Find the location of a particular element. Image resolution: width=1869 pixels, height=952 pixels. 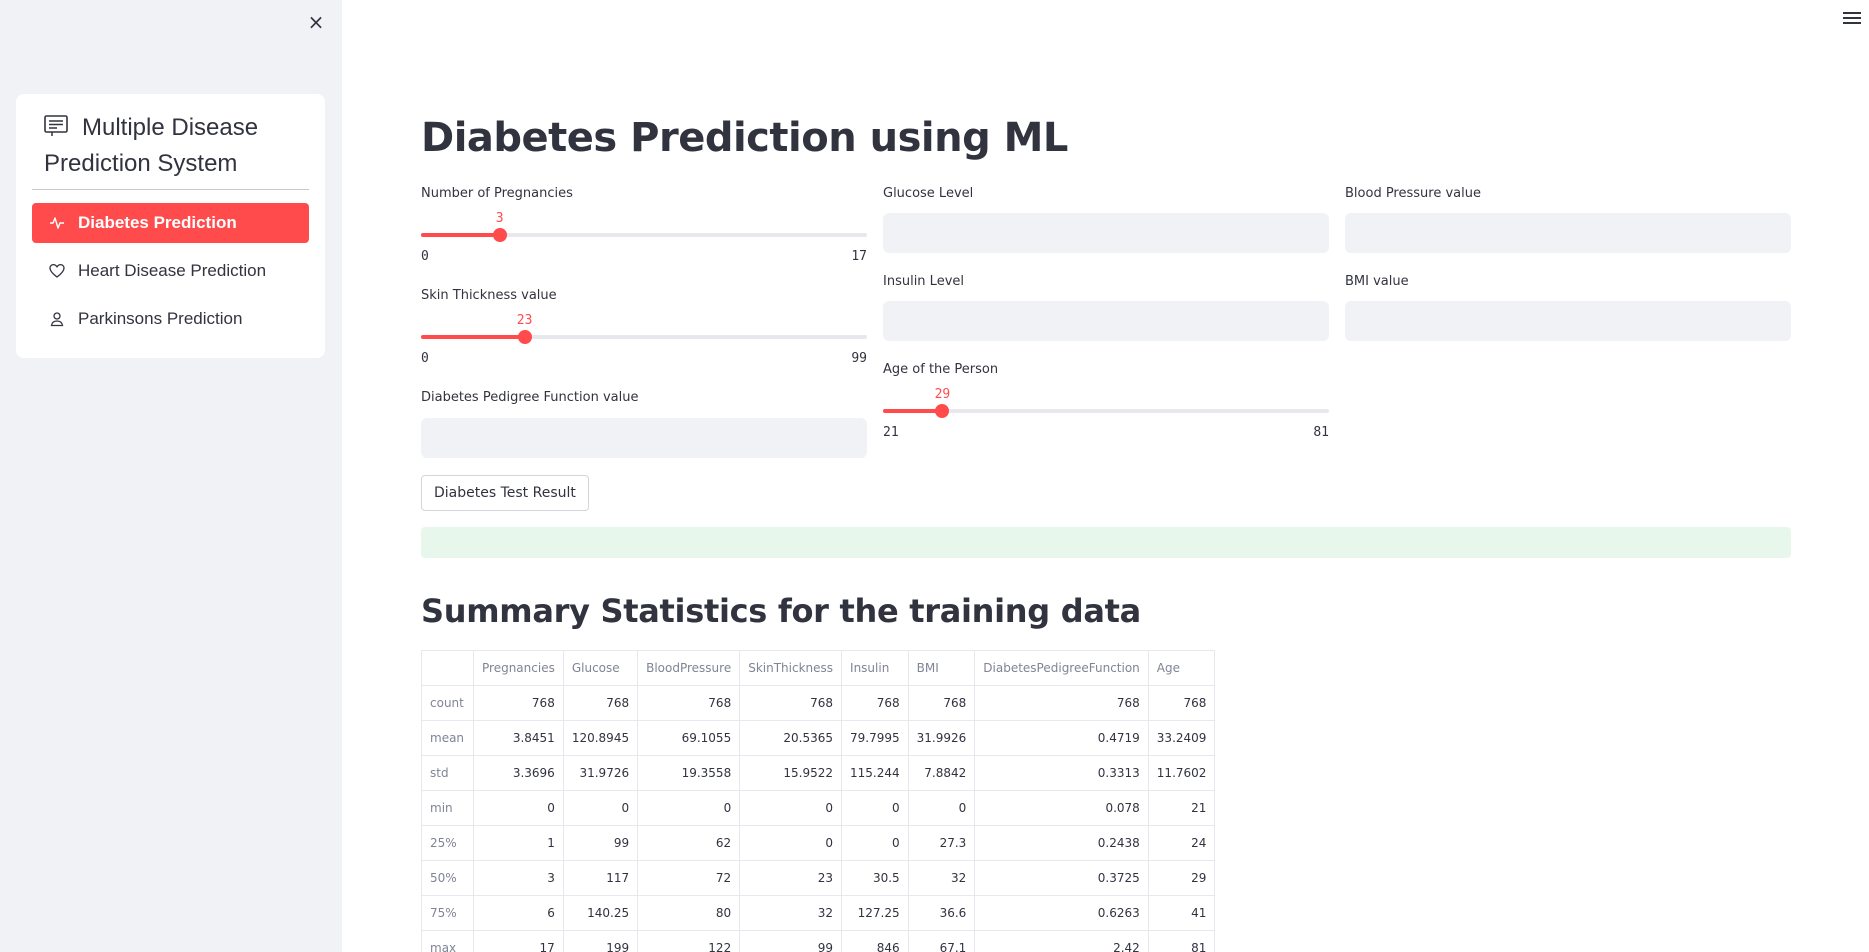

slider-value: 3 is located at coordinates (499, 218).